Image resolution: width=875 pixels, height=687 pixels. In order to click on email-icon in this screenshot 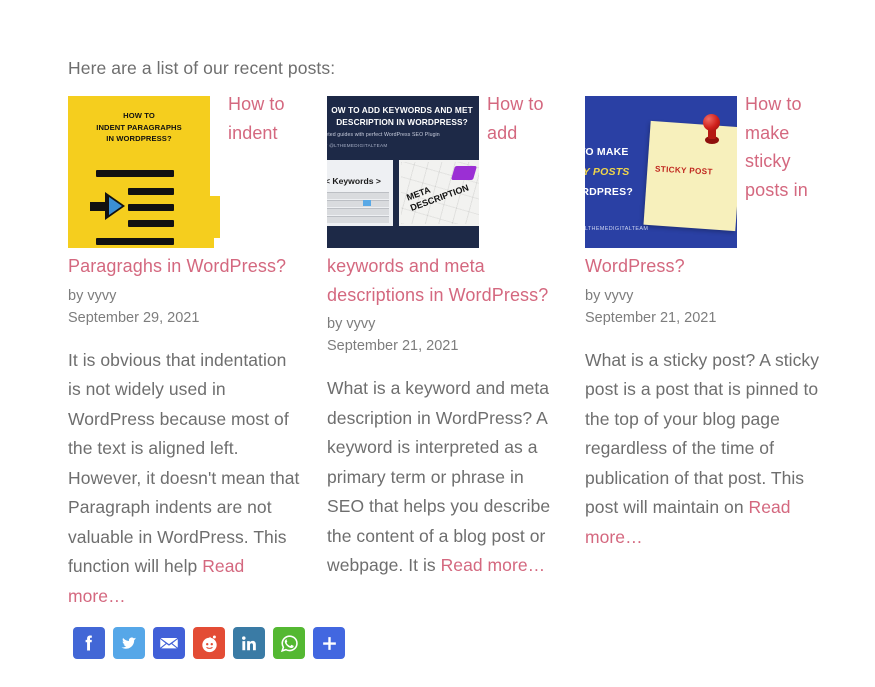, I will do `click(169, 643)`.